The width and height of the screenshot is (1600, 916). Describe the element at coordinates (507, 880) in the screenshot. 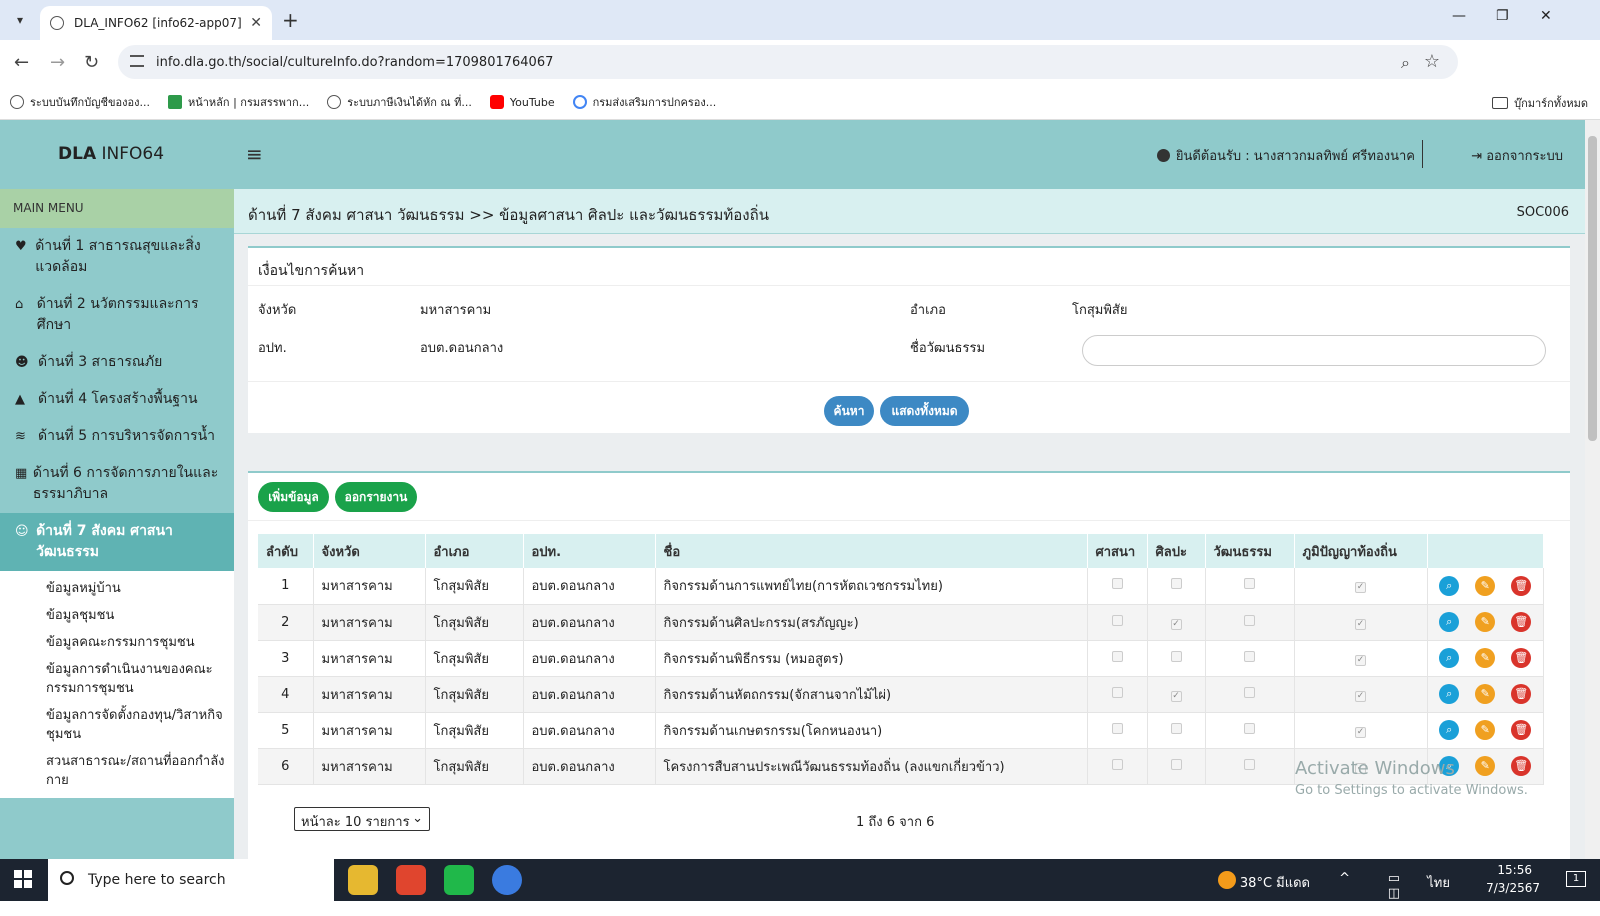

I see `chrome-icon` at that location.